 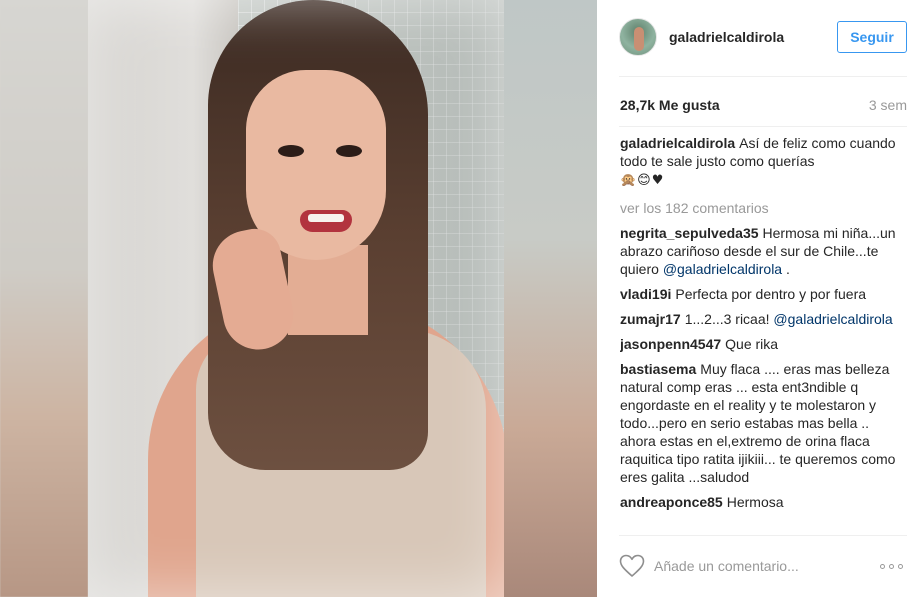 What do you see at coordinates (550, 298) in the screenshot?
I see `photo-blur-right` at bounding box center [550, 298].